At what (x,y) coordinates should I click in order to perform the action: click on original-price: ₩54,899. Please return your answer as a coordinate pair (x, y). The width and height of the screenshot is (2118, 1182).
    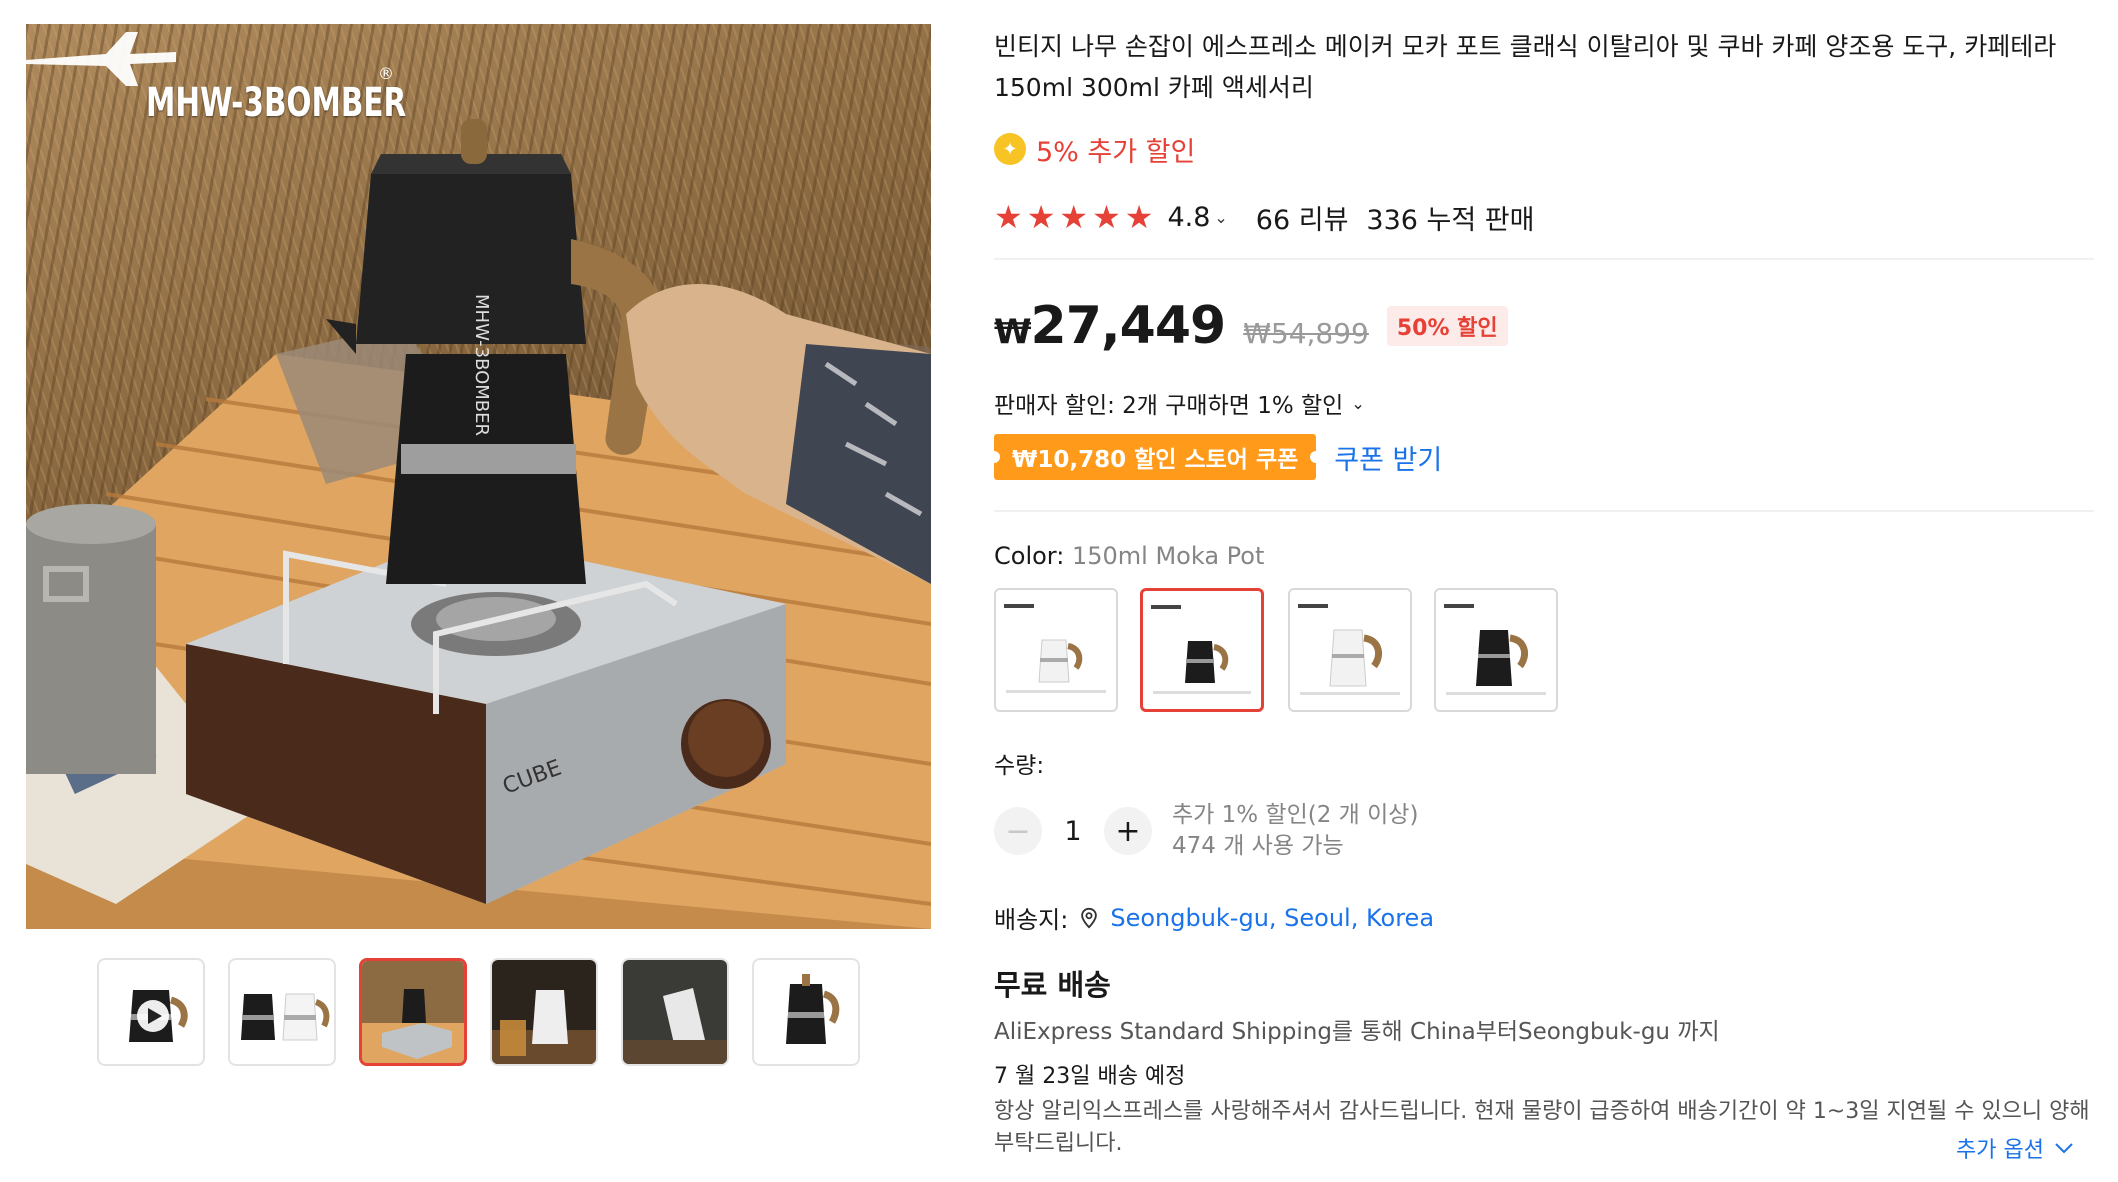
    Looking at the image, I should click on (1306, 333).